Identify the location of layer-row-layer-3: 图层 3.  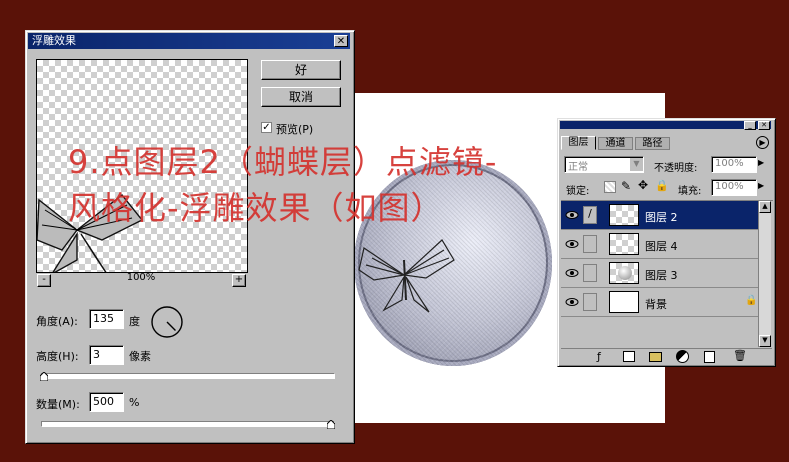
(666, 273).